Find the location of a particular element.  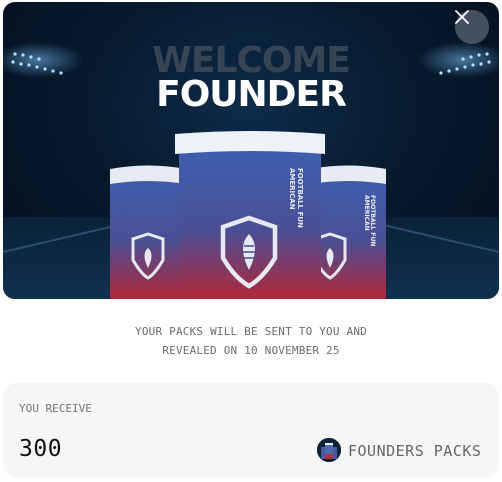

title-founder: FOUNDER is located at coordinates (251, 94).